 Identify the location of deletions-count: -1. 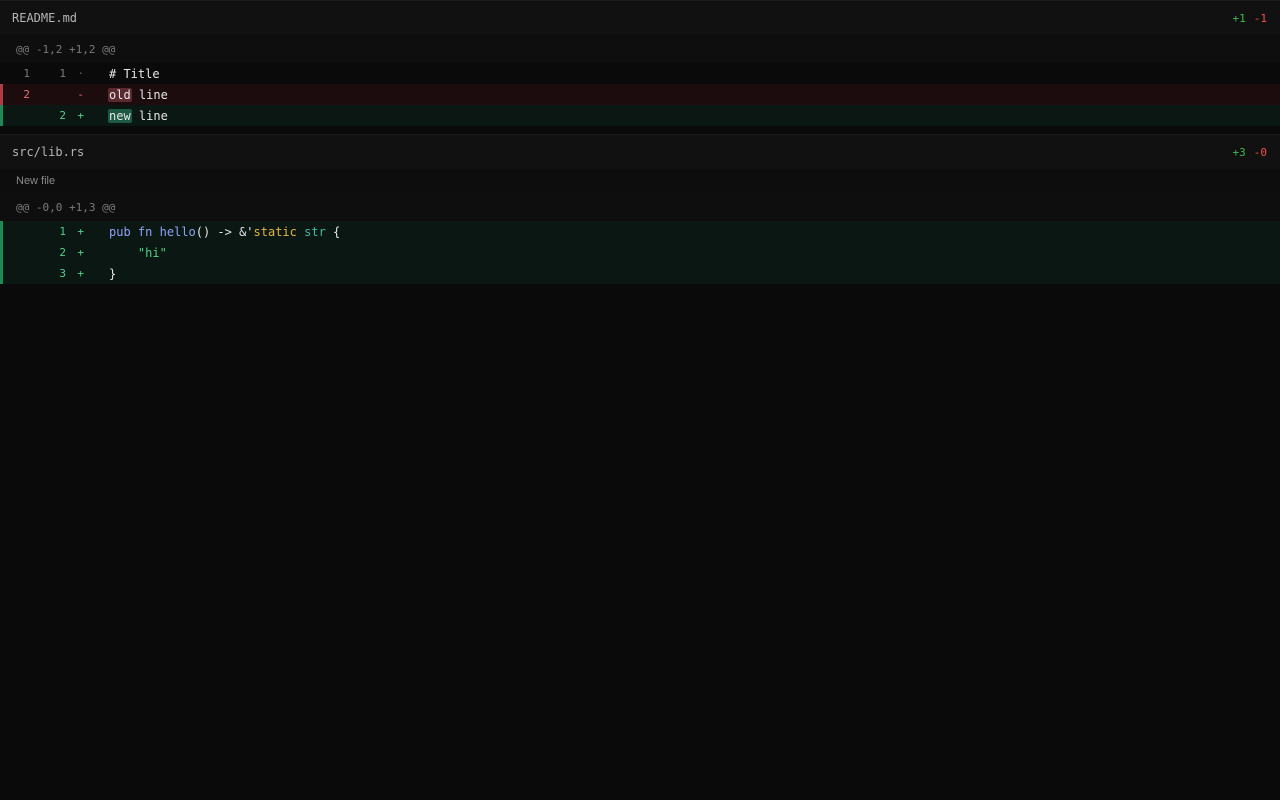
(1260, 18).